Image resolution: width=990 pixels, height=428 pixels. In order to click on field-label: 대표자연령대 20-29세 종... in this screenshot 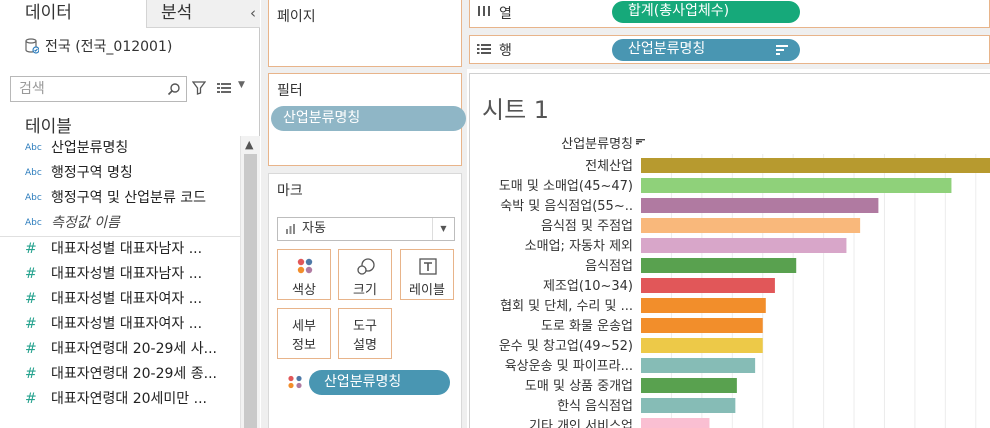, I will do `click(134, 374)`.